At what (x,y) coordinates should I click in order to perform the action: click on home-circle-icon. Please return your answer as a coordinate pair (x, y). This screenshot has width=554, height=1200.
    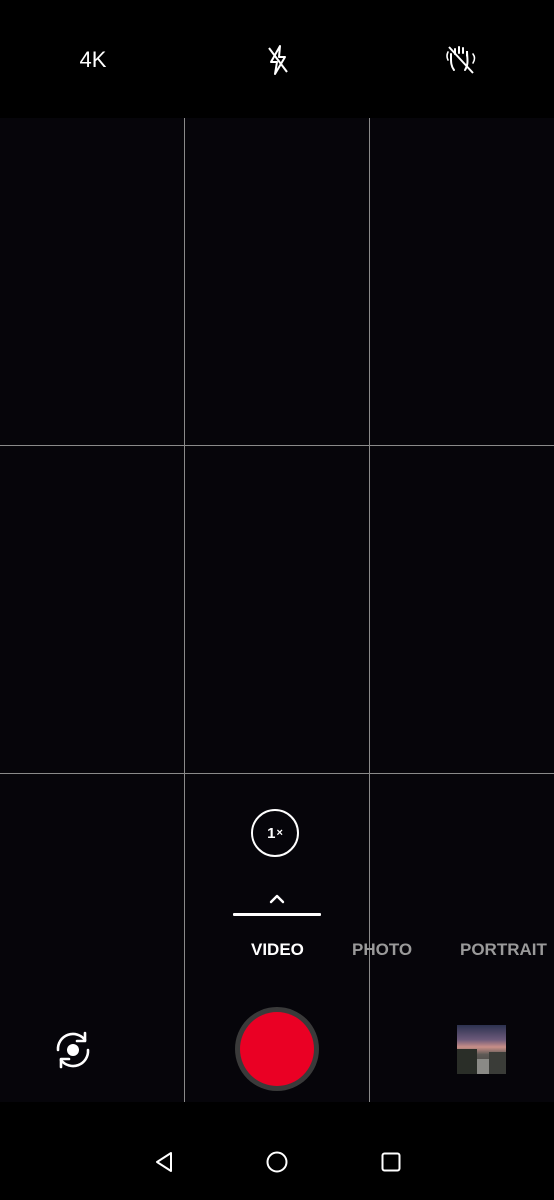
    Looking at the image, I should click on (277, 1162).